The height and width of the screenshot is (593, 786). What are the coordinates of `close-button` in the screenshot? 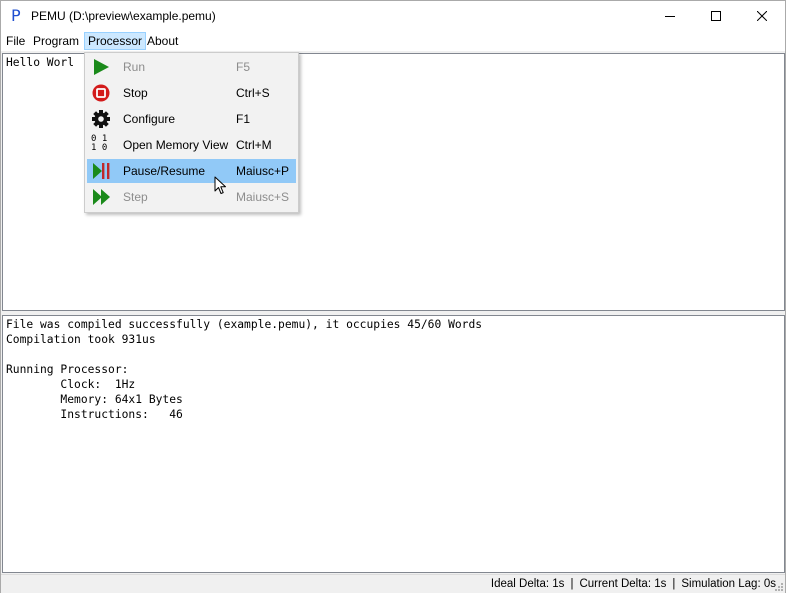 It's located at (762, 16).